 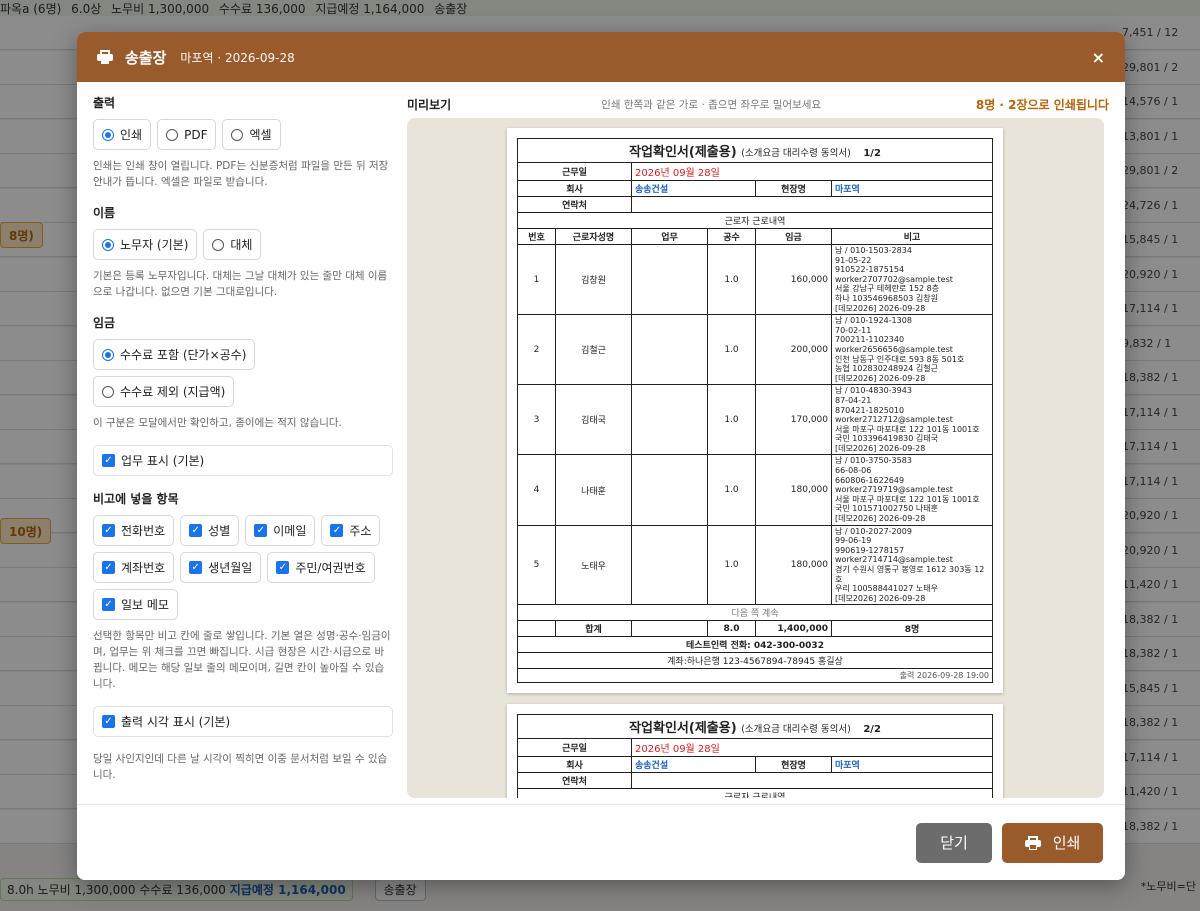 I want to click on remark-gender-checkbox: ✓ 성별, so click(x=210, y=530).